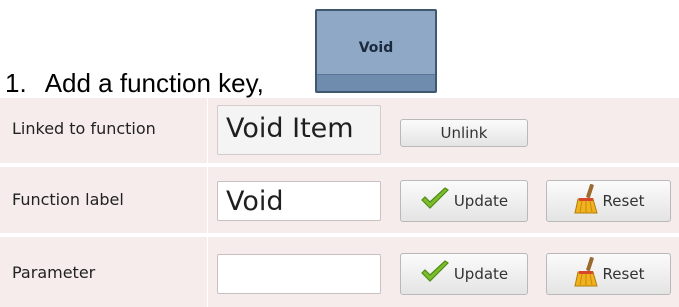 This screenshot has height=307, width=679. I want to click on step-number: 1., so click(16, 83).